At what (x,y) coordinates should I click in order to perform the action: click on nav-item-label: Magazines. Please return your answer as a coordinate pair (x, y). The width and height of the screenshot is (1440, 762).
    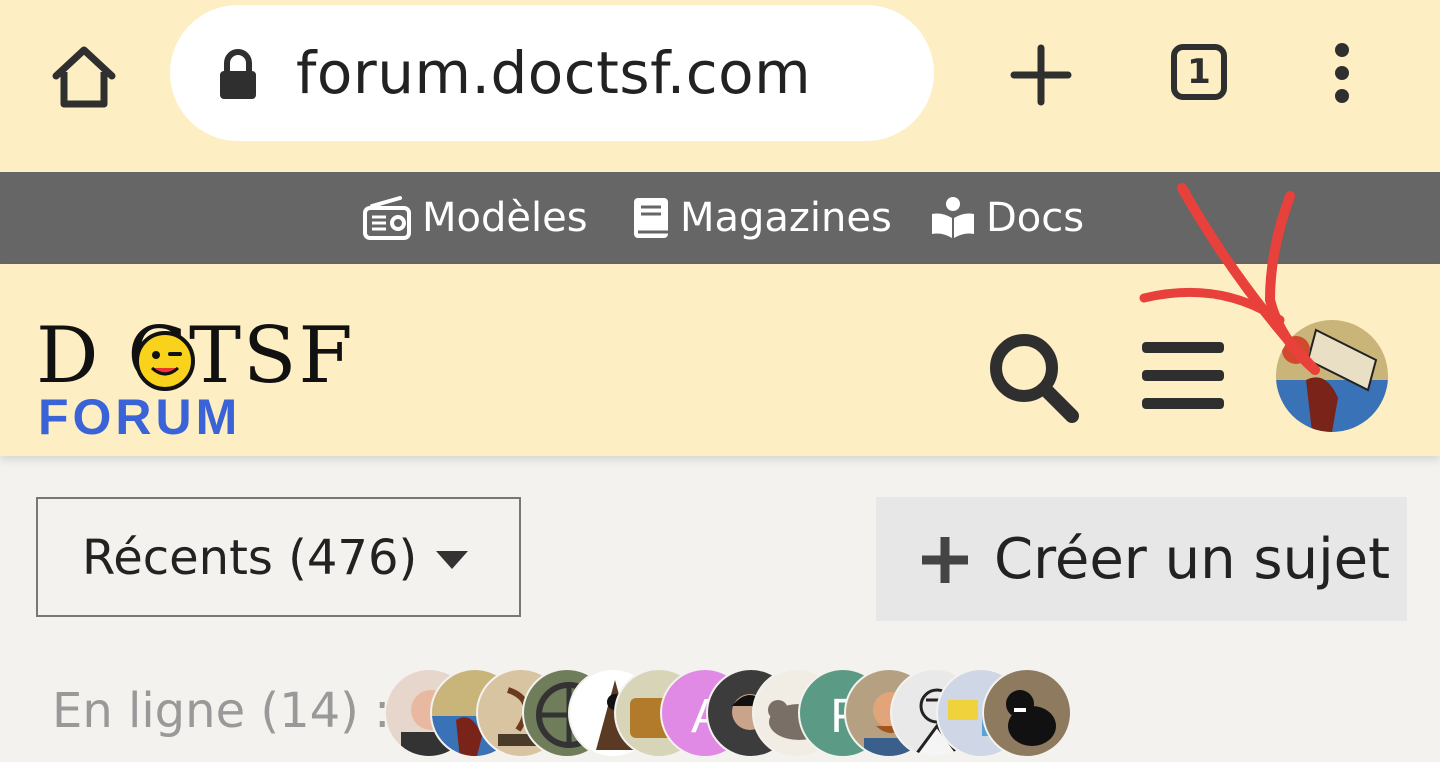
    Looking at the image, I should click on (786, 218).